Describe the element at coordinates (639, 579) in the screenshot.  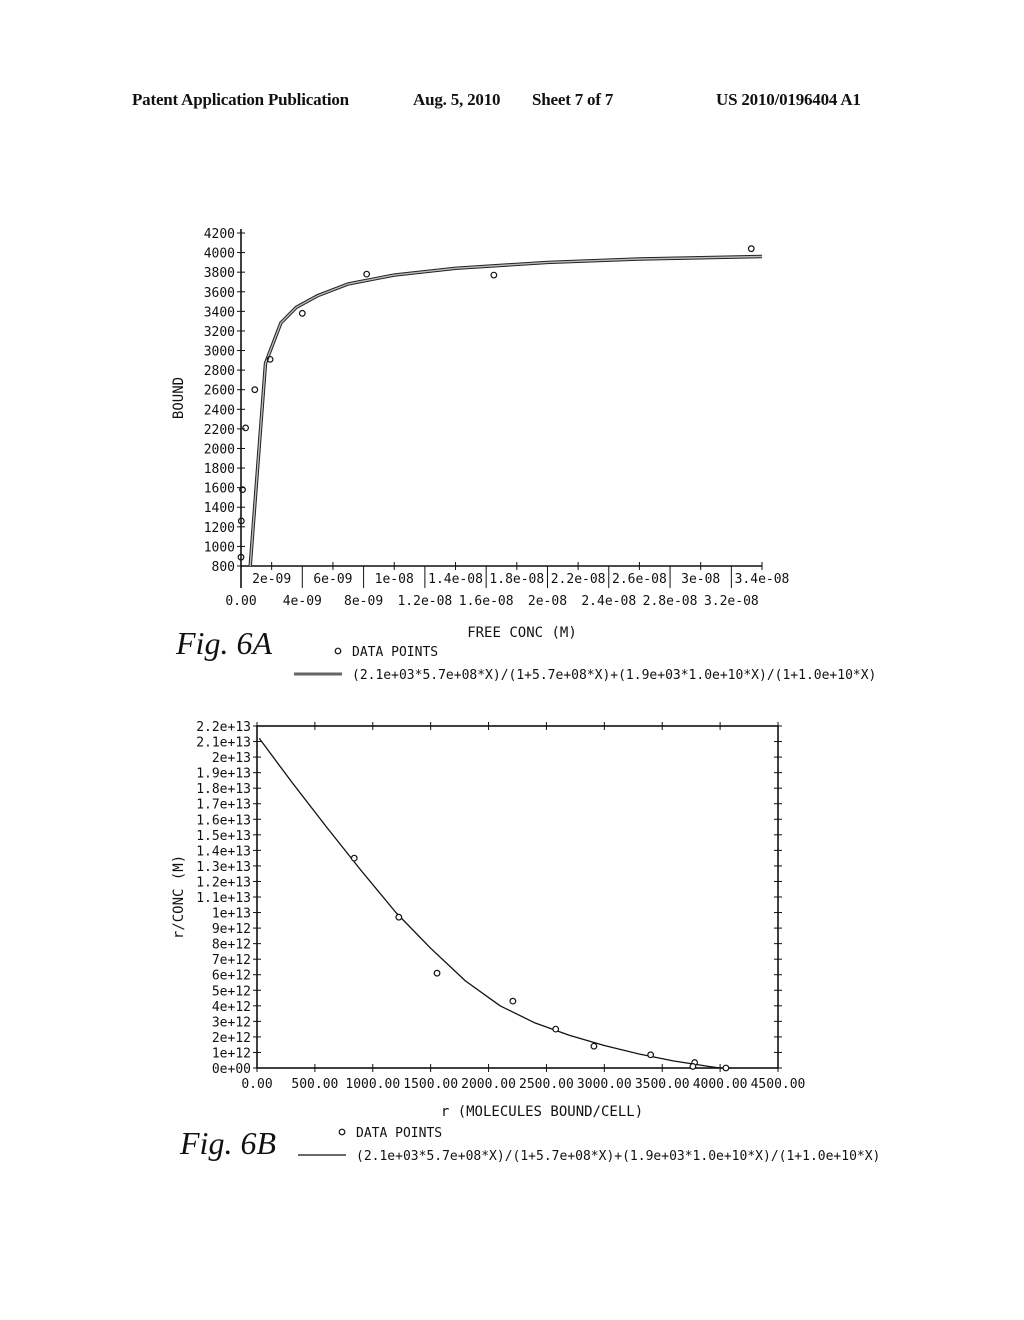
I see `x-tick-label-upper: 2.6e-08` at that location.